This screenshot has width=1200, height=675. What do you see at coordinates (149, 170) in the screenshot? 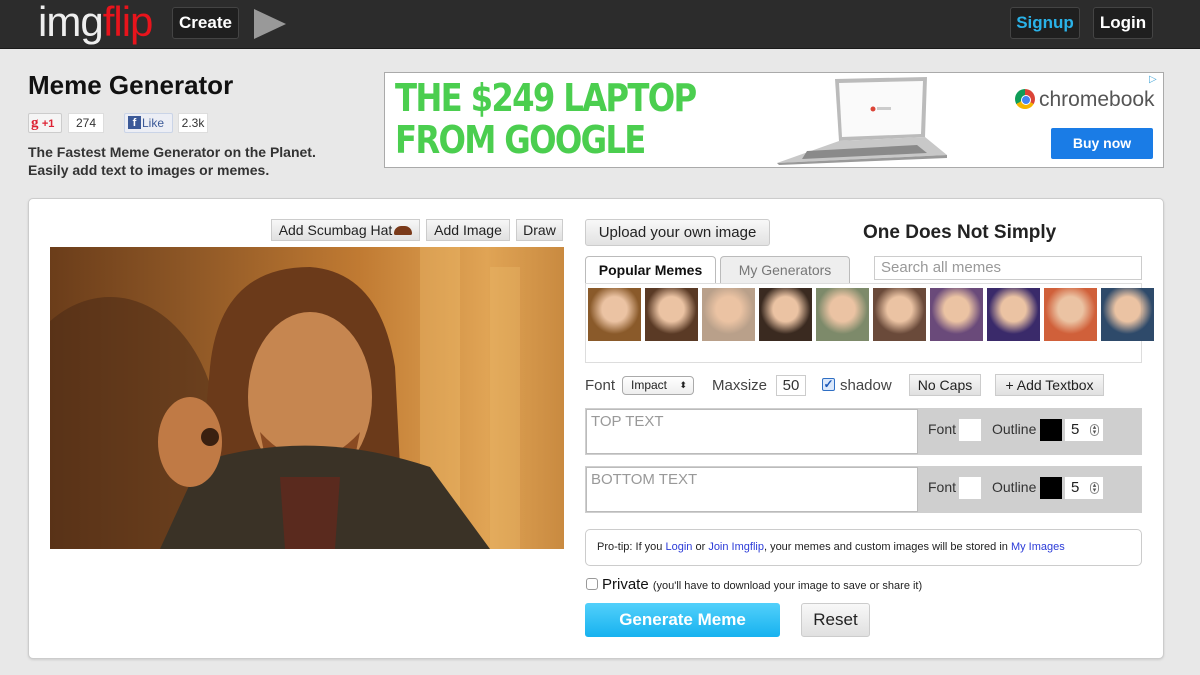
I see `tagline-line-2: Easily add text to images or memes.` at bounding box center [149, 170].